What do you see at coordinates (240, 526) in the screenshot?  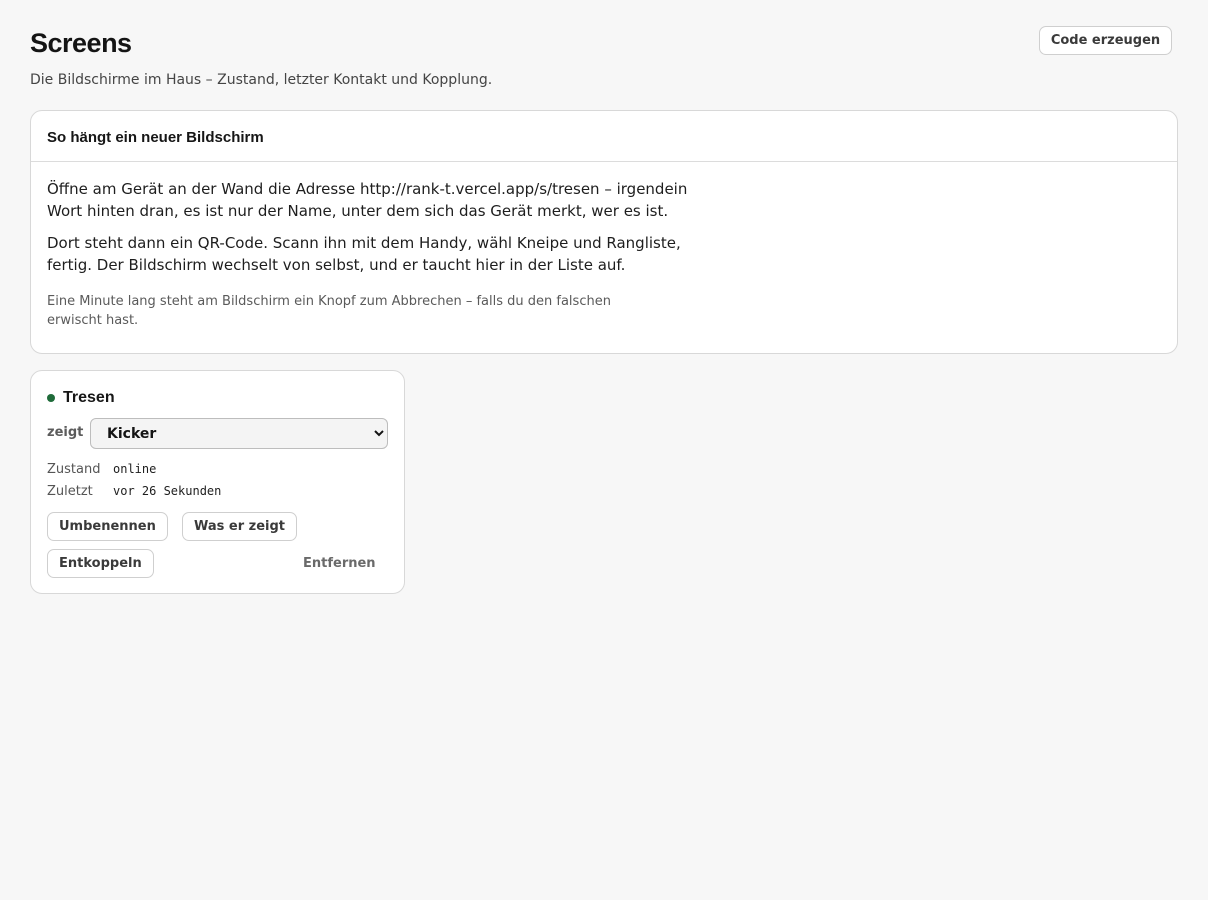 I see `what-it-shows-button: Was er zeigt` at bounding box center [240, 526].